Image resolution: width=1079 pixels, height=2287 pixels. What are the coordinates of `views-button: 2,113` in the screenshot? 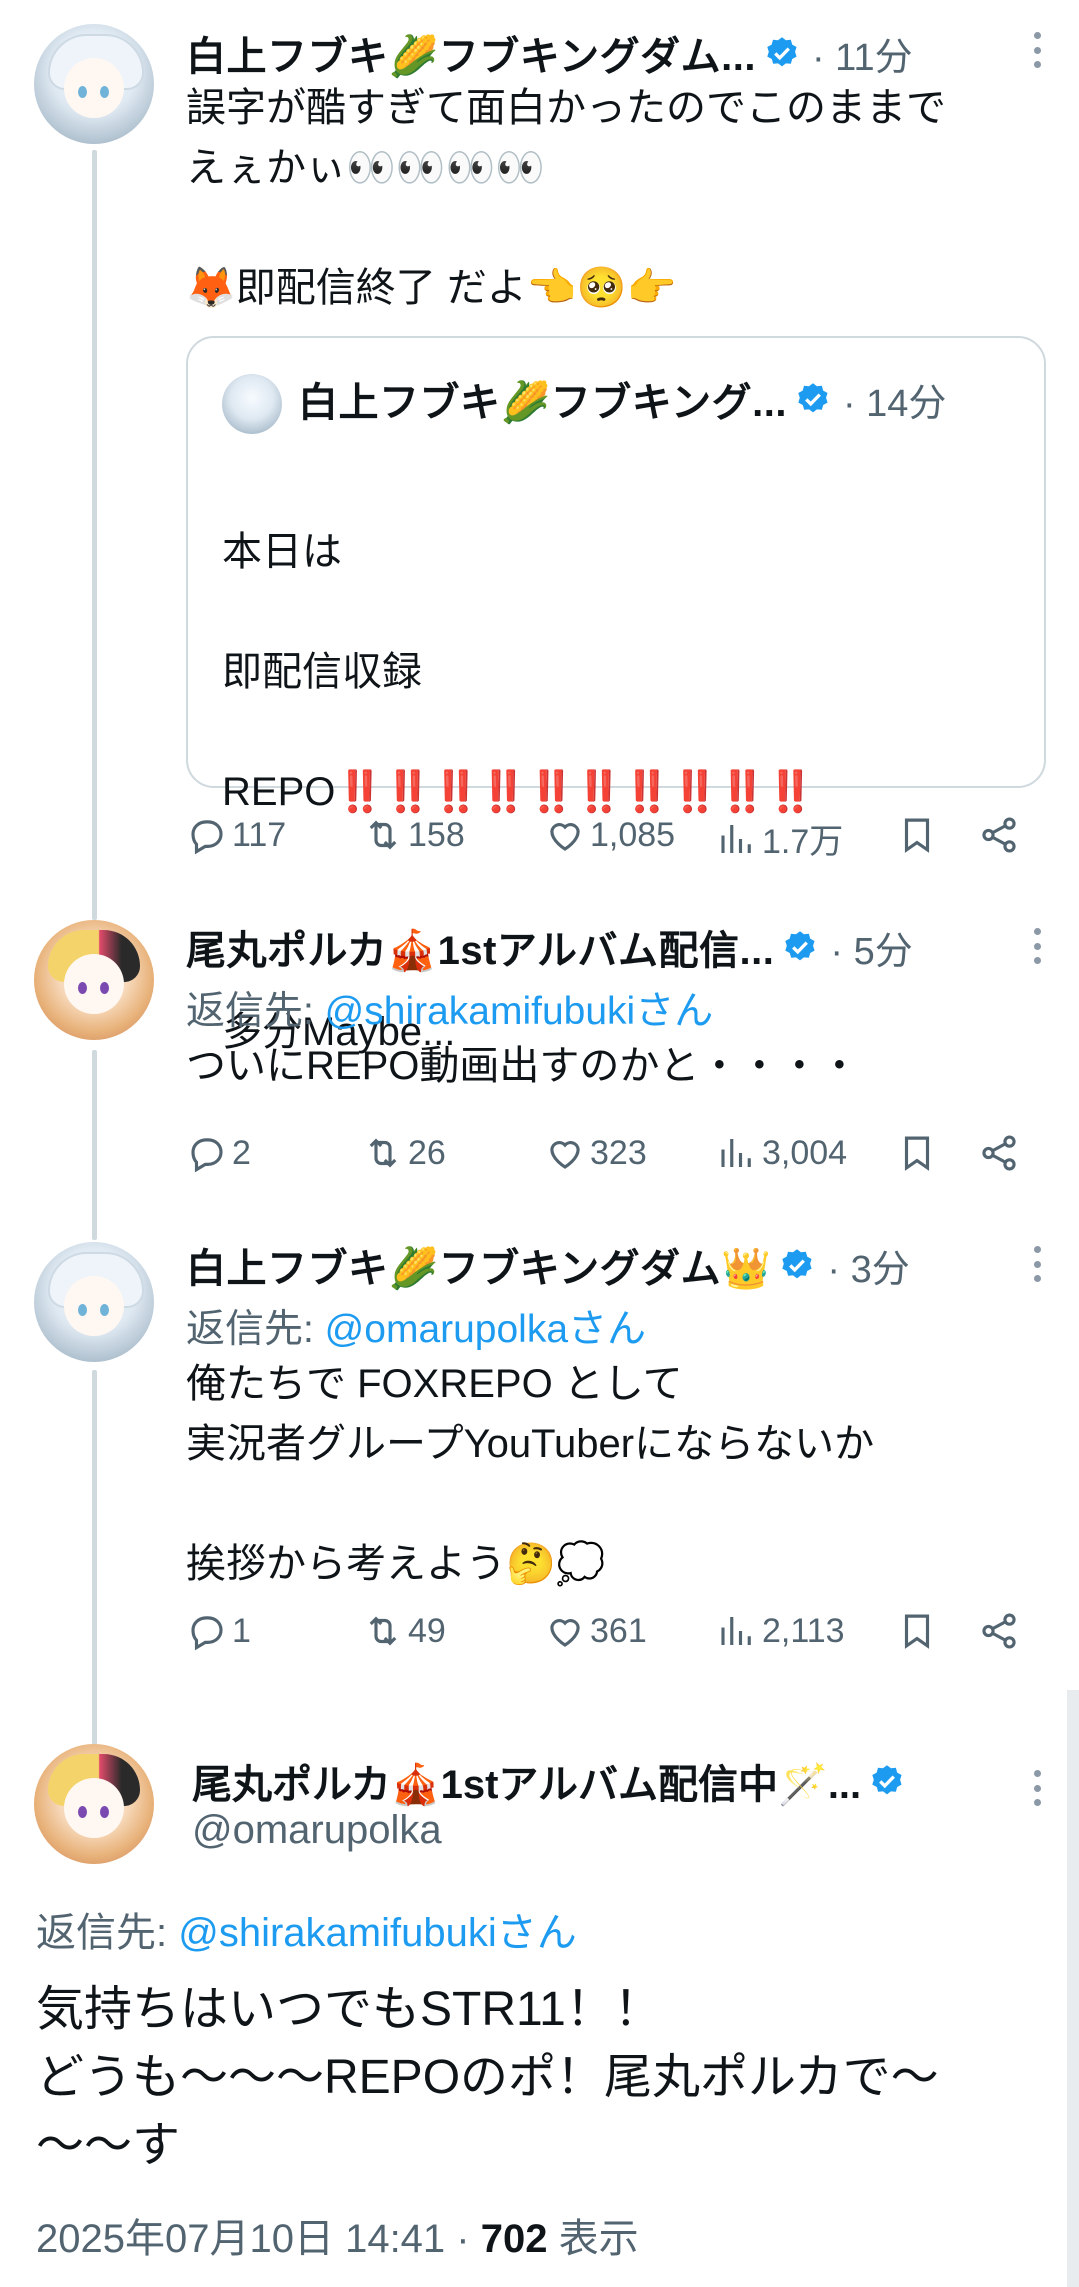 It's located at (780, 1631).